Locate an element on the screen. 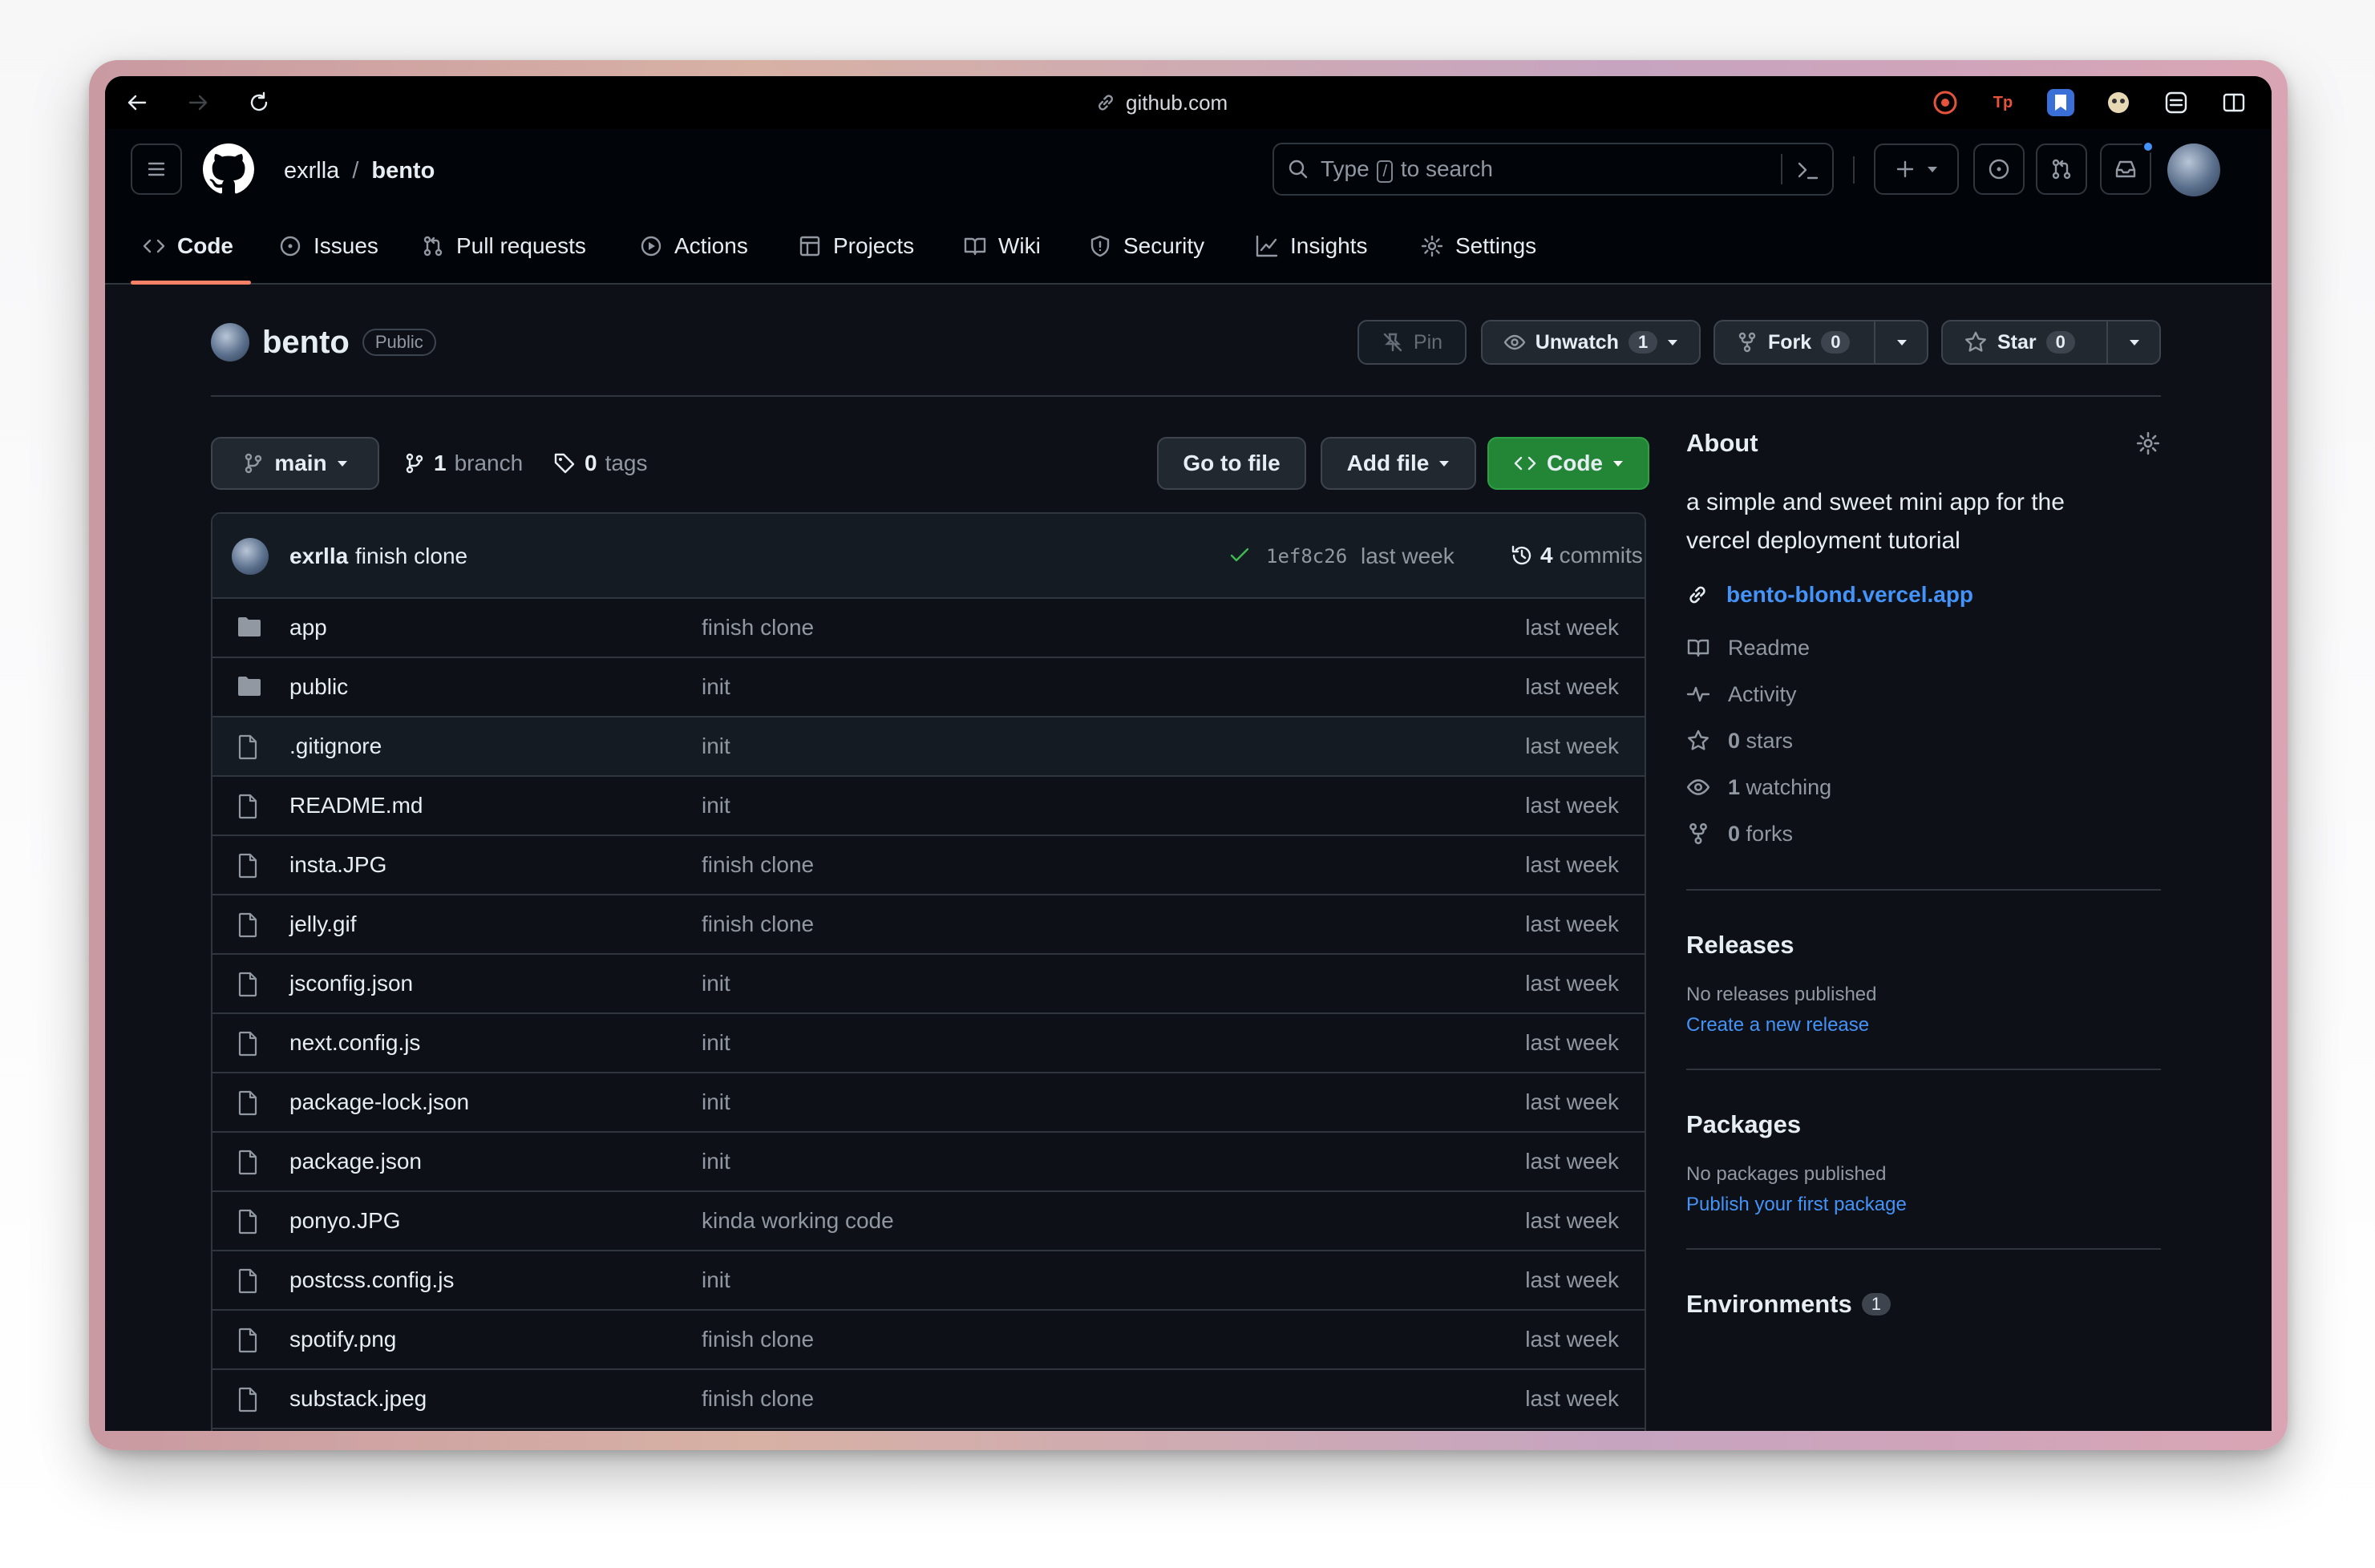 This screenshot has height=1568, width=2375. sidebar-toggle-icon is located at coordinates (2234, 102).